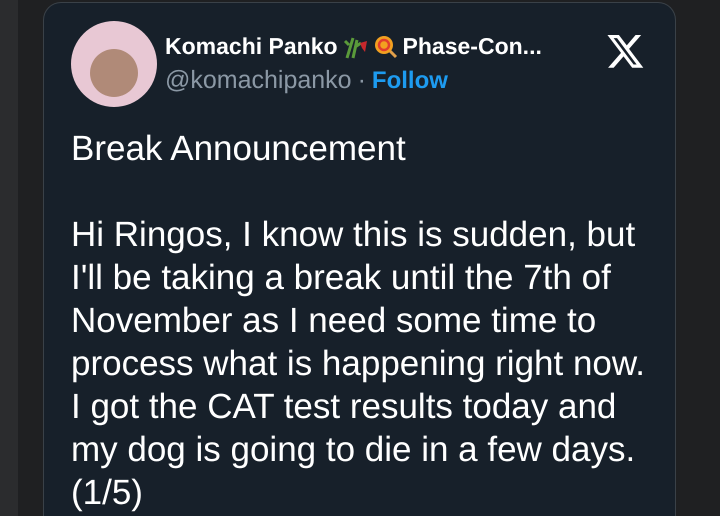 Image resolution: width=720 pixels, height=516 pixels. What do you see at coordinates (626, 52) in the screenshot?
I see `x-logo-icon` at bounding box center [626, 52].